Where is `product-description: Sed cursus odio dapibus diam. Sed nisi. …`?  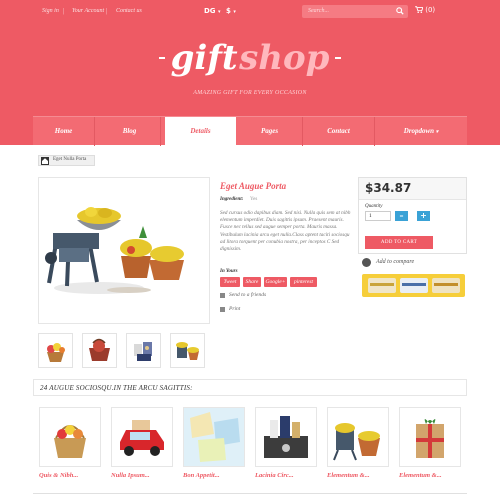
product-description: Sed cursus odio dapibus diam. Sed nisi. … is located at coordinates (285, 231).